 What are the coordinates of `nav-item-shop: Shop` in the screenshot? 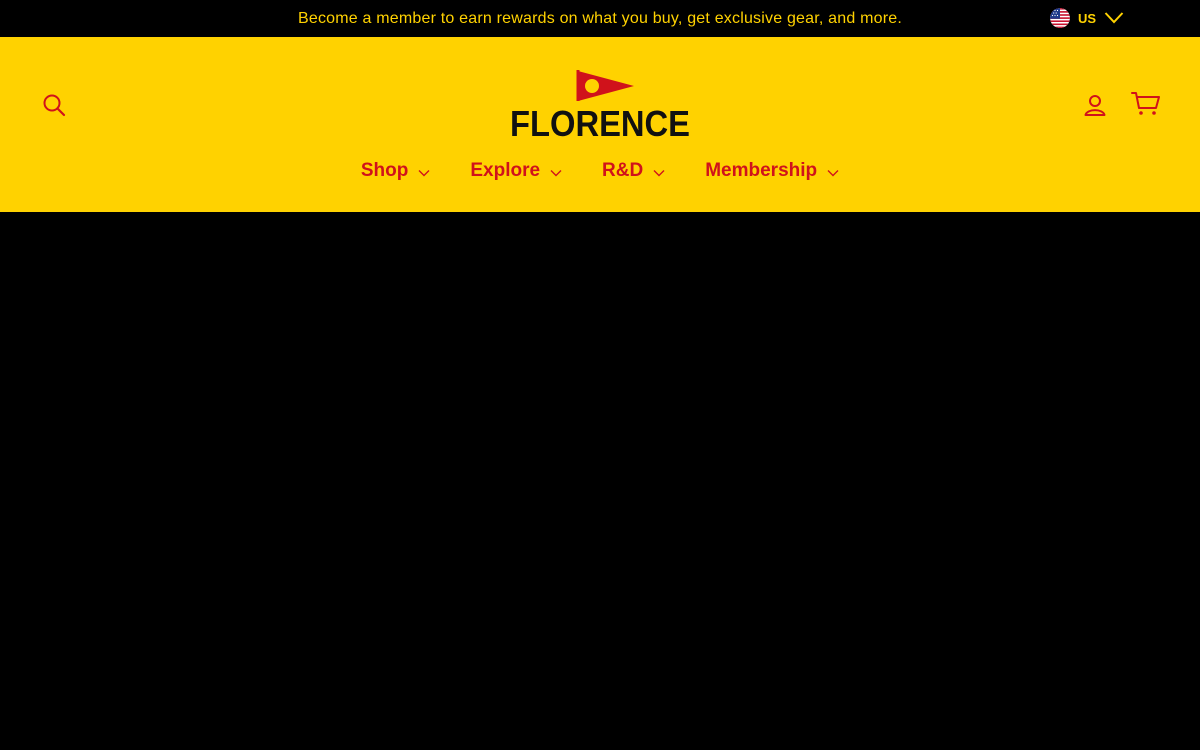 It's located at (396, 171).